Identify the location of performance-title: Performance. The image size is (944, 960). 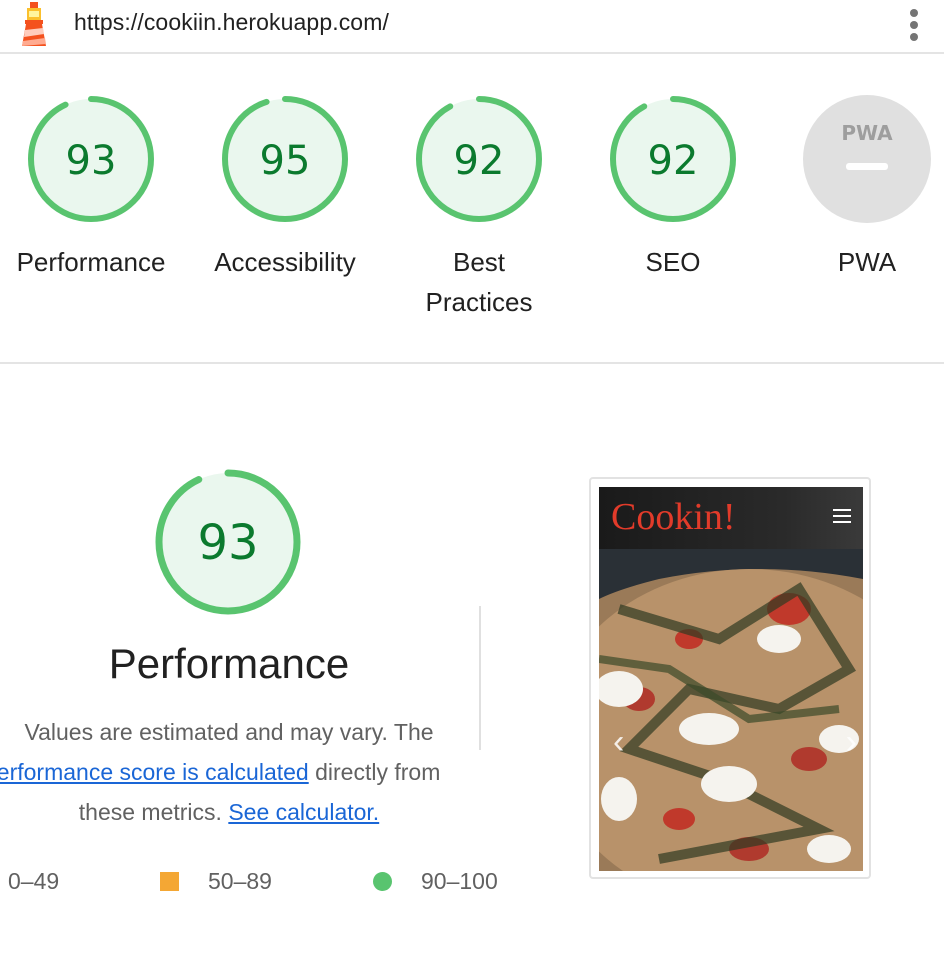
(229, 663).